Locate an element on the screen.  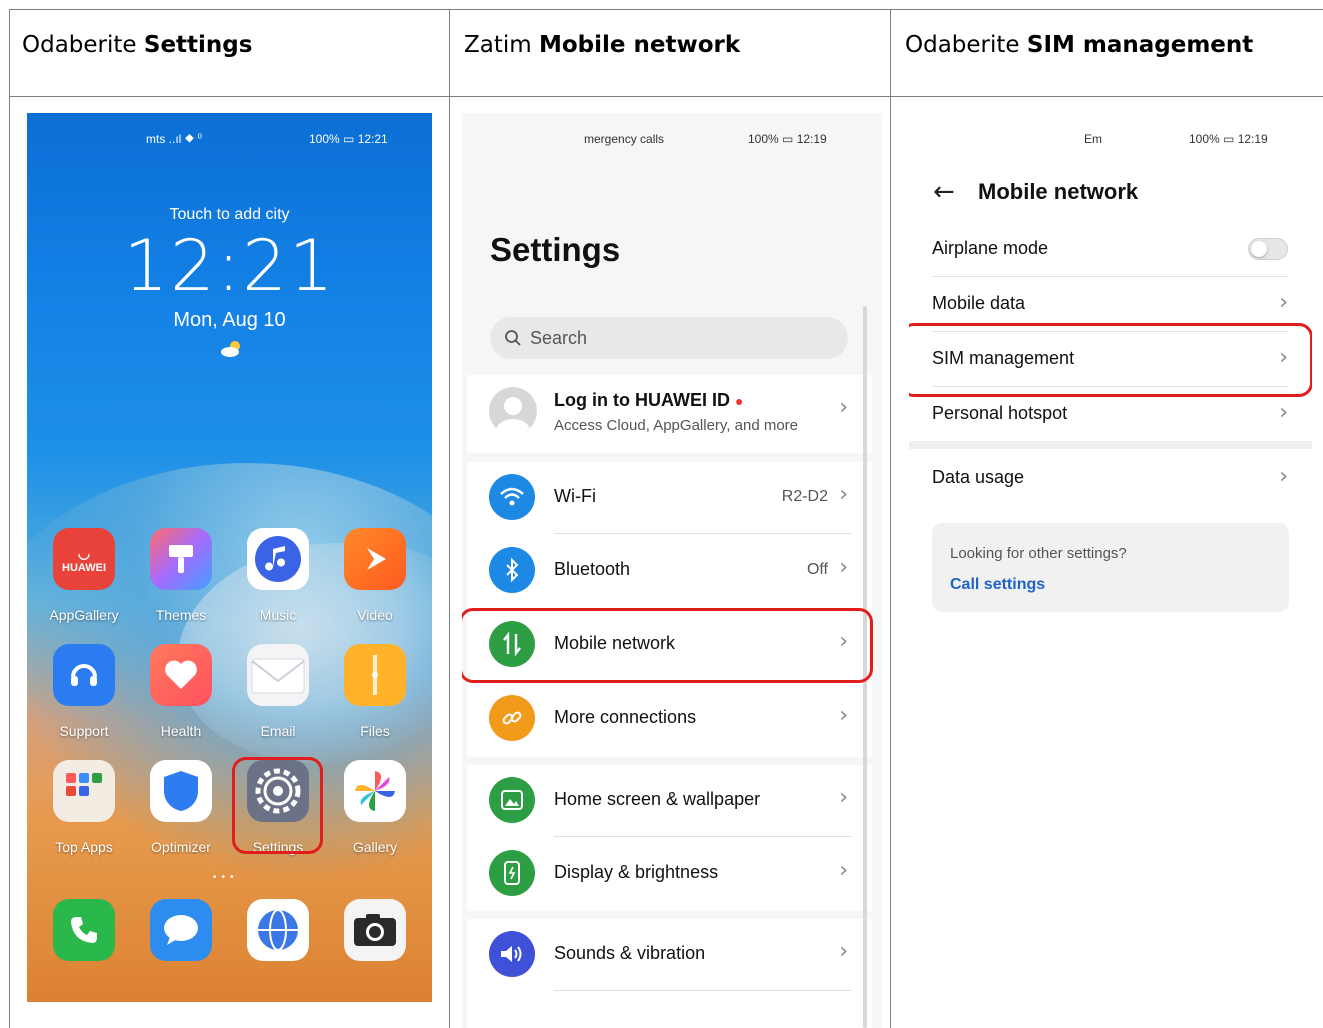
app-health: Health is located at coordinates (181, 691).